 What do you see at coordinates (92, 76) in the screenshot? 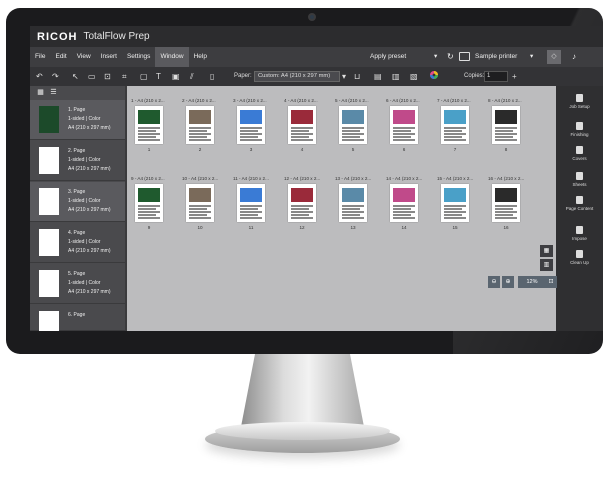
I see `rectangle-tool-icon: ▭` at bounding box center [92, 76].